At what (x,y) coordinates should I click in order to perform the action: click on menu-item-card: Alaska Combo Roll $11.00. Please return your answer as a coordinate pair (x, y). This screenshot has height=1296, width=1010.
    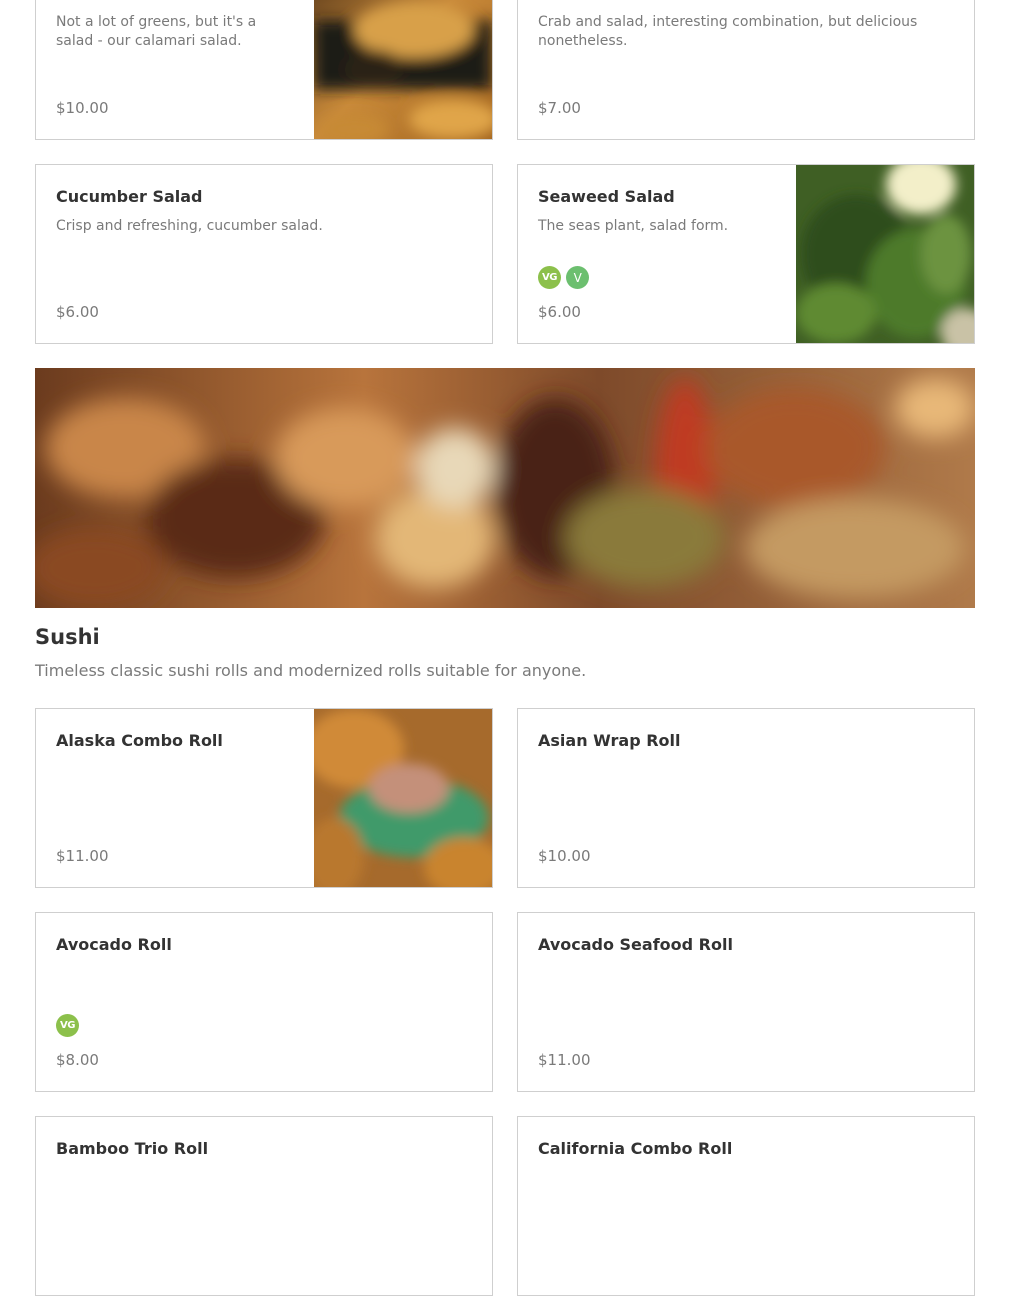
    Looking at the image, I should click on (264, 798).